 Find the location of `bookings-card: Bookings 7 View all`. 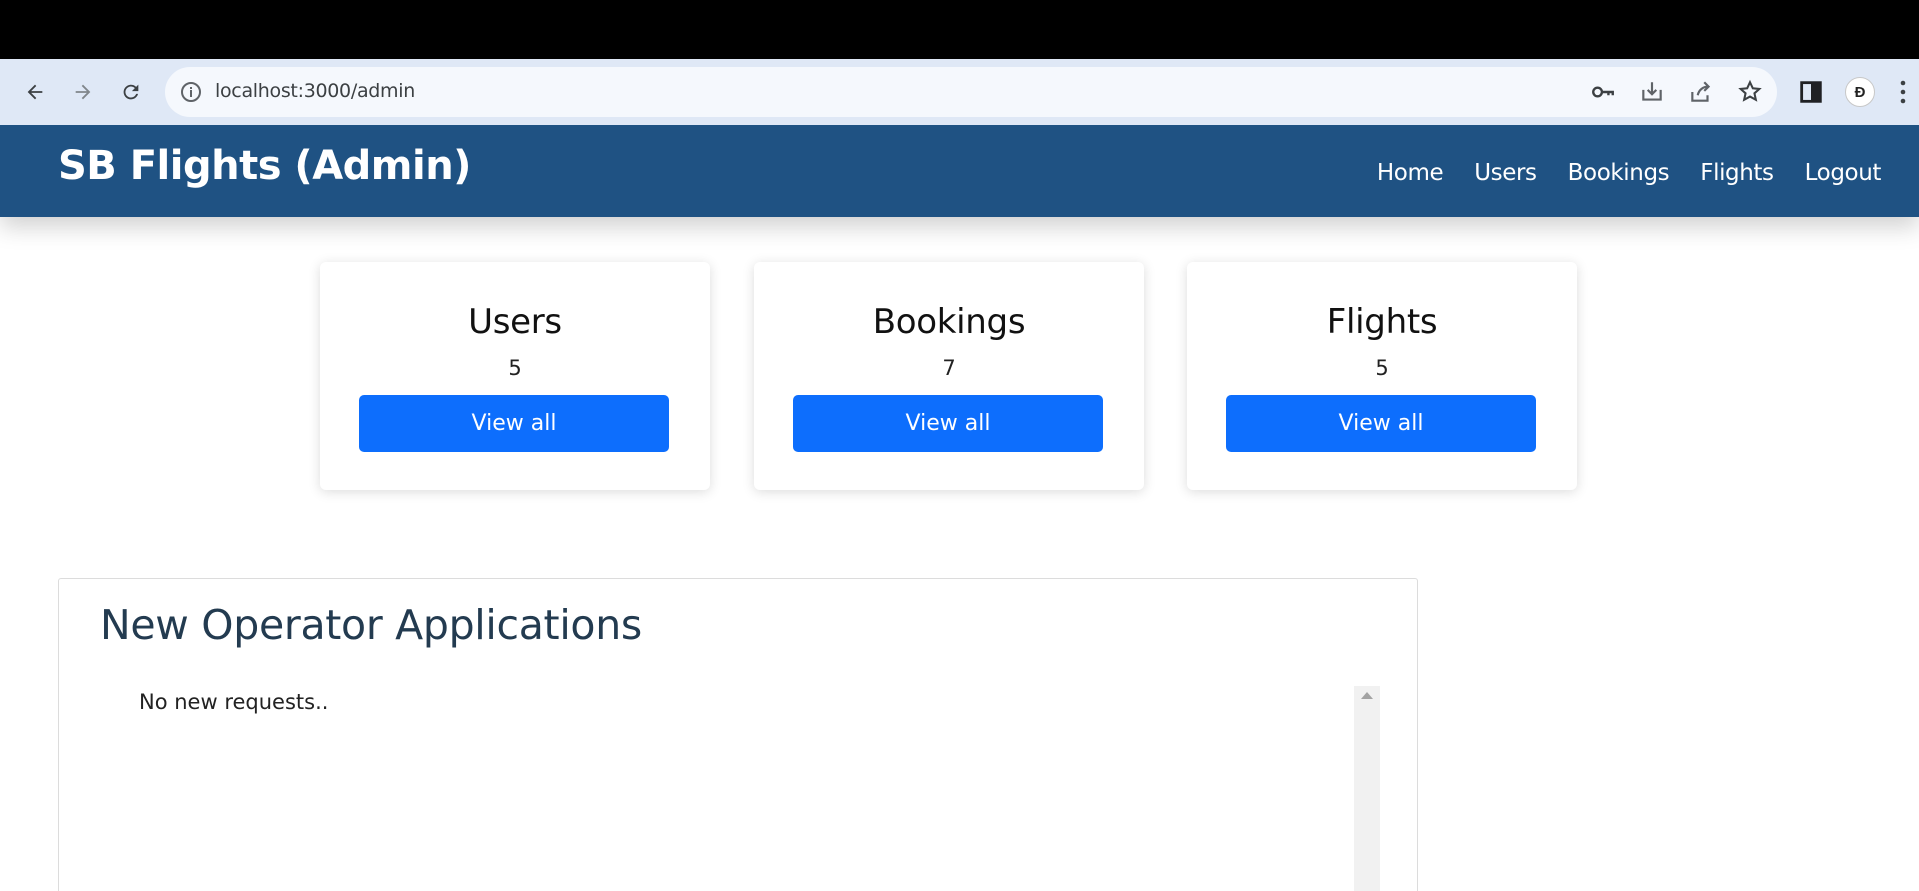

bookings-card: Bookings 7 View all is located at coordinates (949, 376).